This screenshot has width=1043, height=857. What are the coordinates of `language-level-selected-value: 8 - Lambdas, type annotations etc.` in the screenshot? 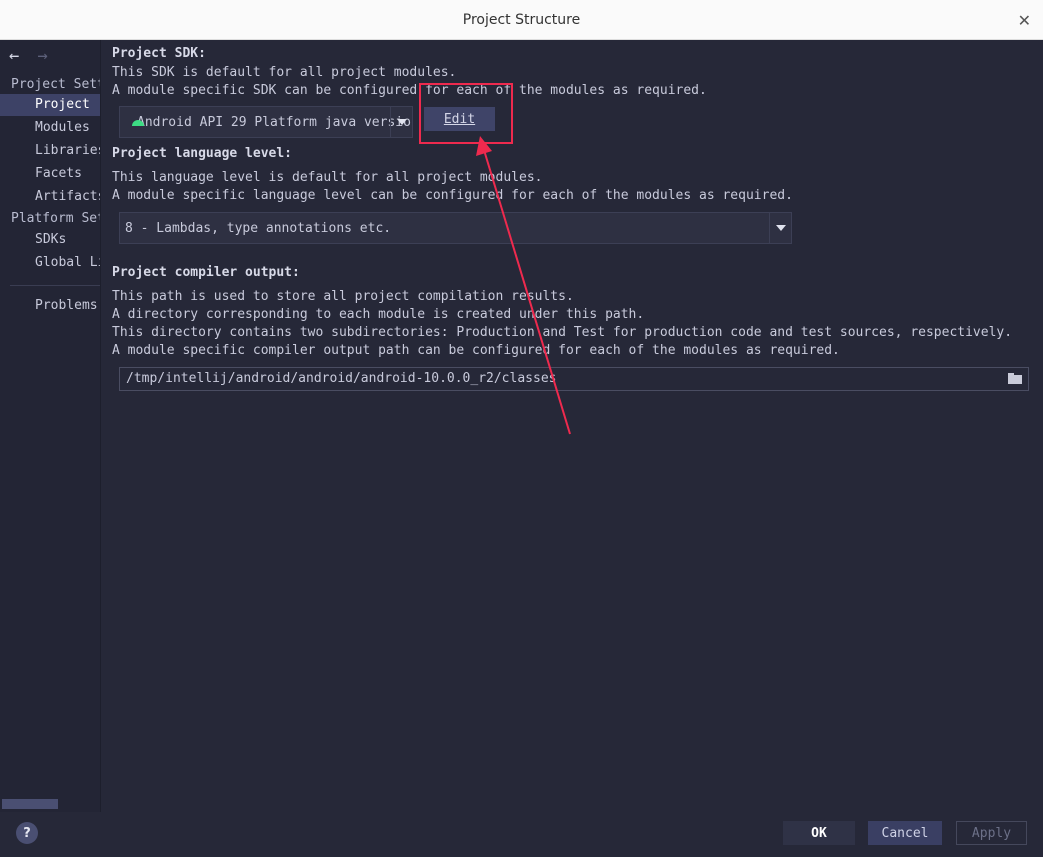 It's located at (258, 228).